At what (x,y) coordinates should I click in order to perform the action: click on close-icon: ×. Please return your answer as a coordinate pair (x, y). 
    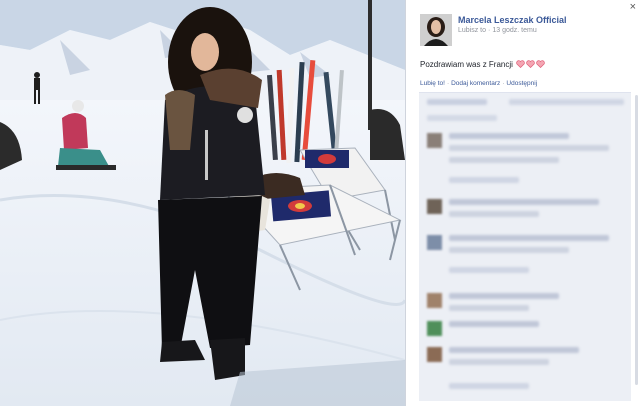
    Looking at the image, I should click on (633, 7).